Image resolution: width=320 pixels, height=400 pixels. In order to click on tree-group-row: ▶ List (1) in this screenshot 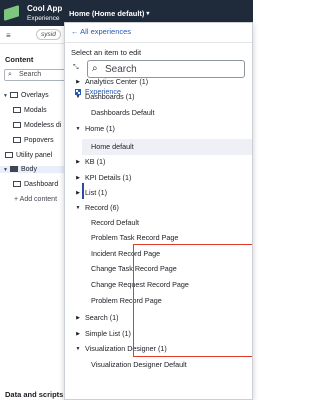, I will do `click(158, 193)`.